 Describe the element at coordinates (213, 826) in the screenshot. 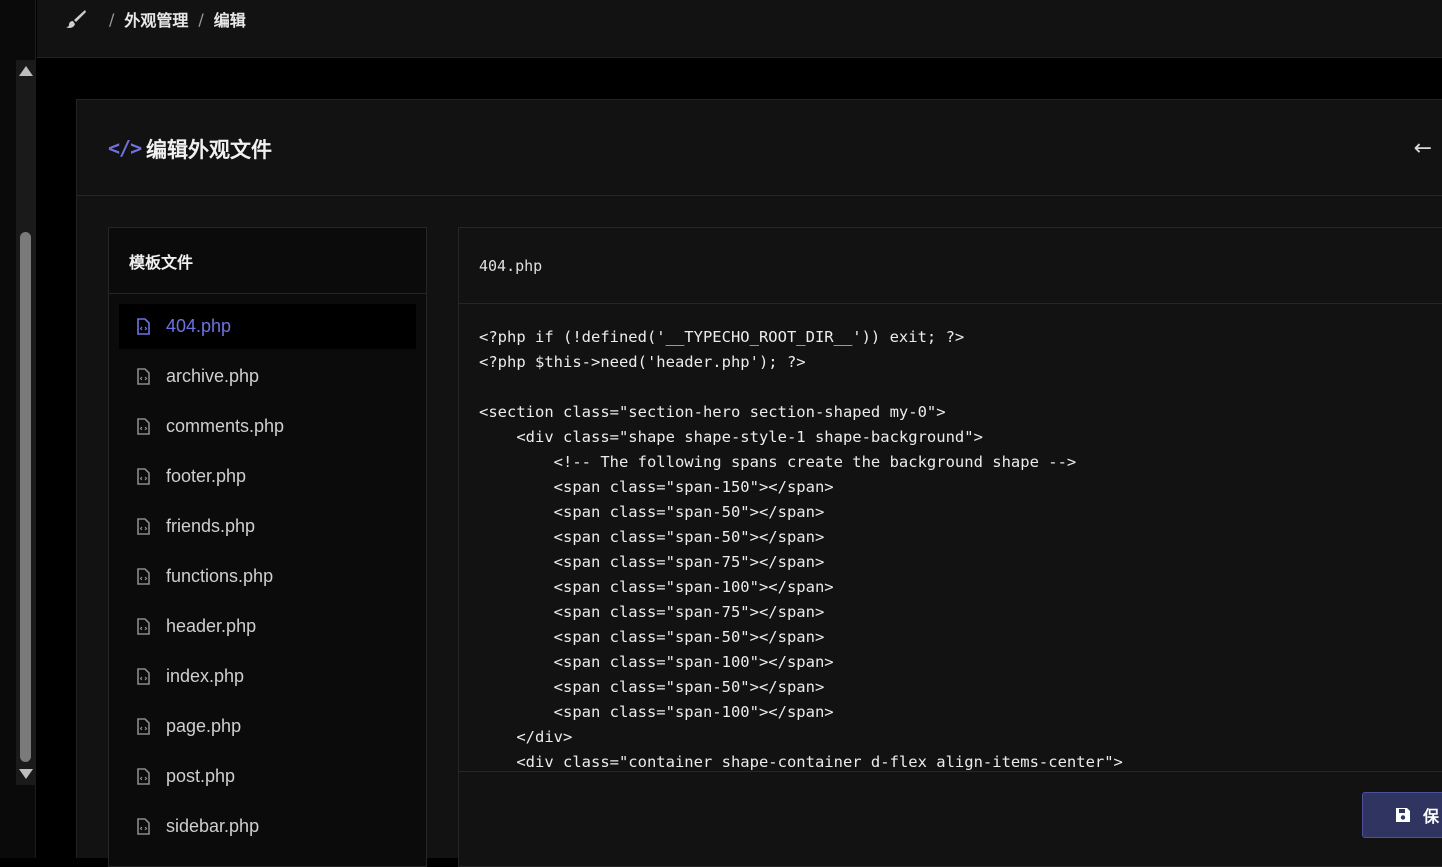

I see `file-item-label: sidebar.php` at that location.